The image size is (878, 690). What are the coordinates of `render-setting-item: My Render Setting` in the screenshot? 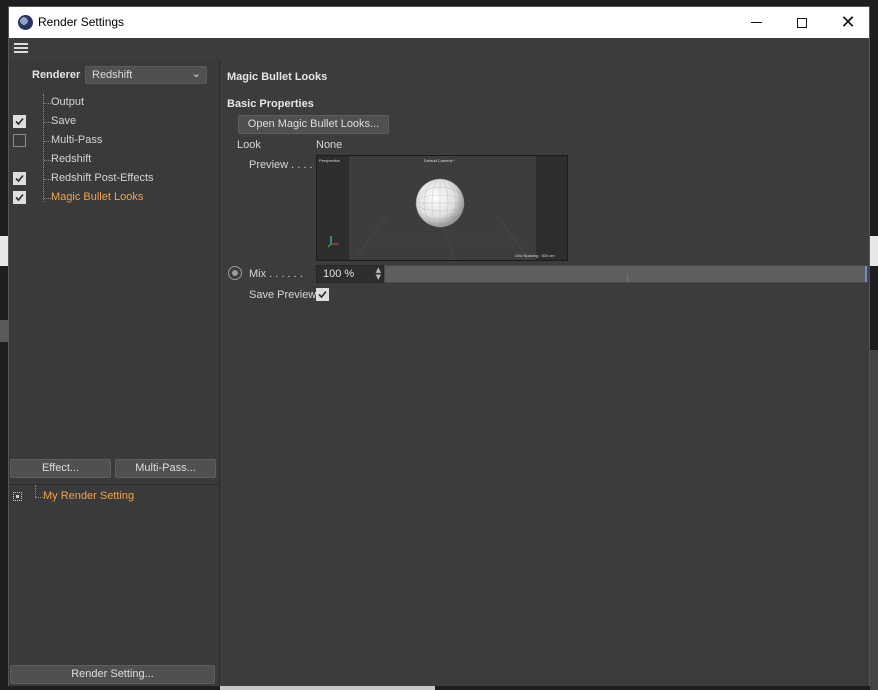 It's located at (114, 496).